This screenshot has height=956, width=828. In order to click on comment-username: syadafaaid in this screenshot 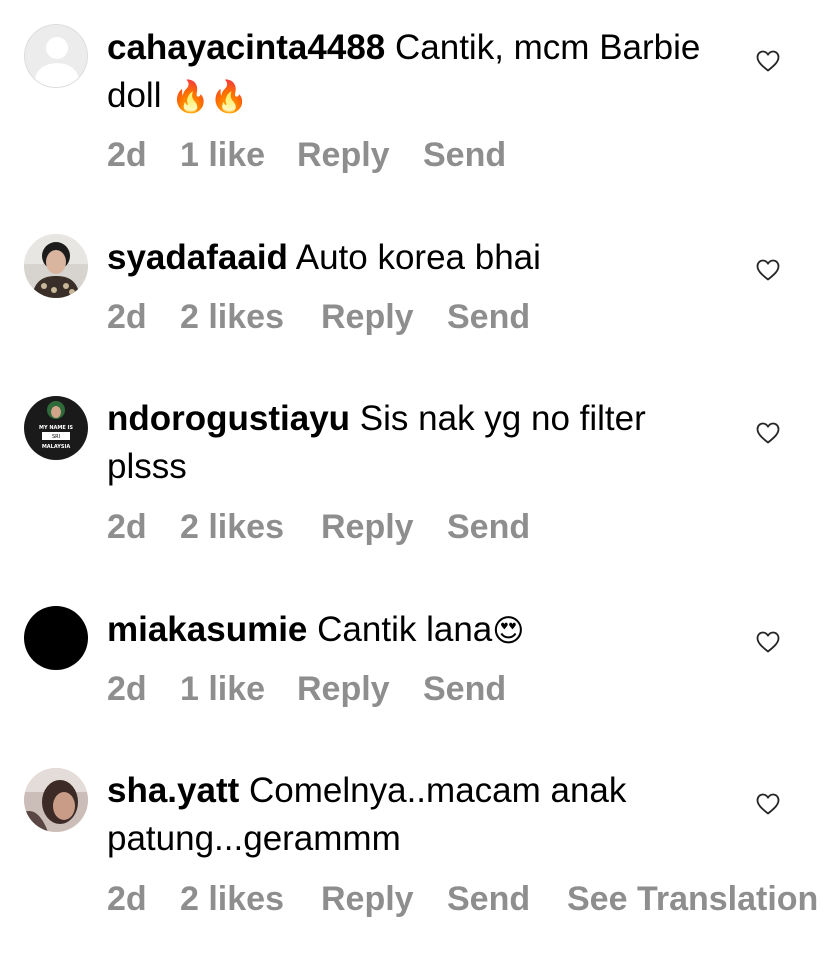, I will do `click(197, 257)`.